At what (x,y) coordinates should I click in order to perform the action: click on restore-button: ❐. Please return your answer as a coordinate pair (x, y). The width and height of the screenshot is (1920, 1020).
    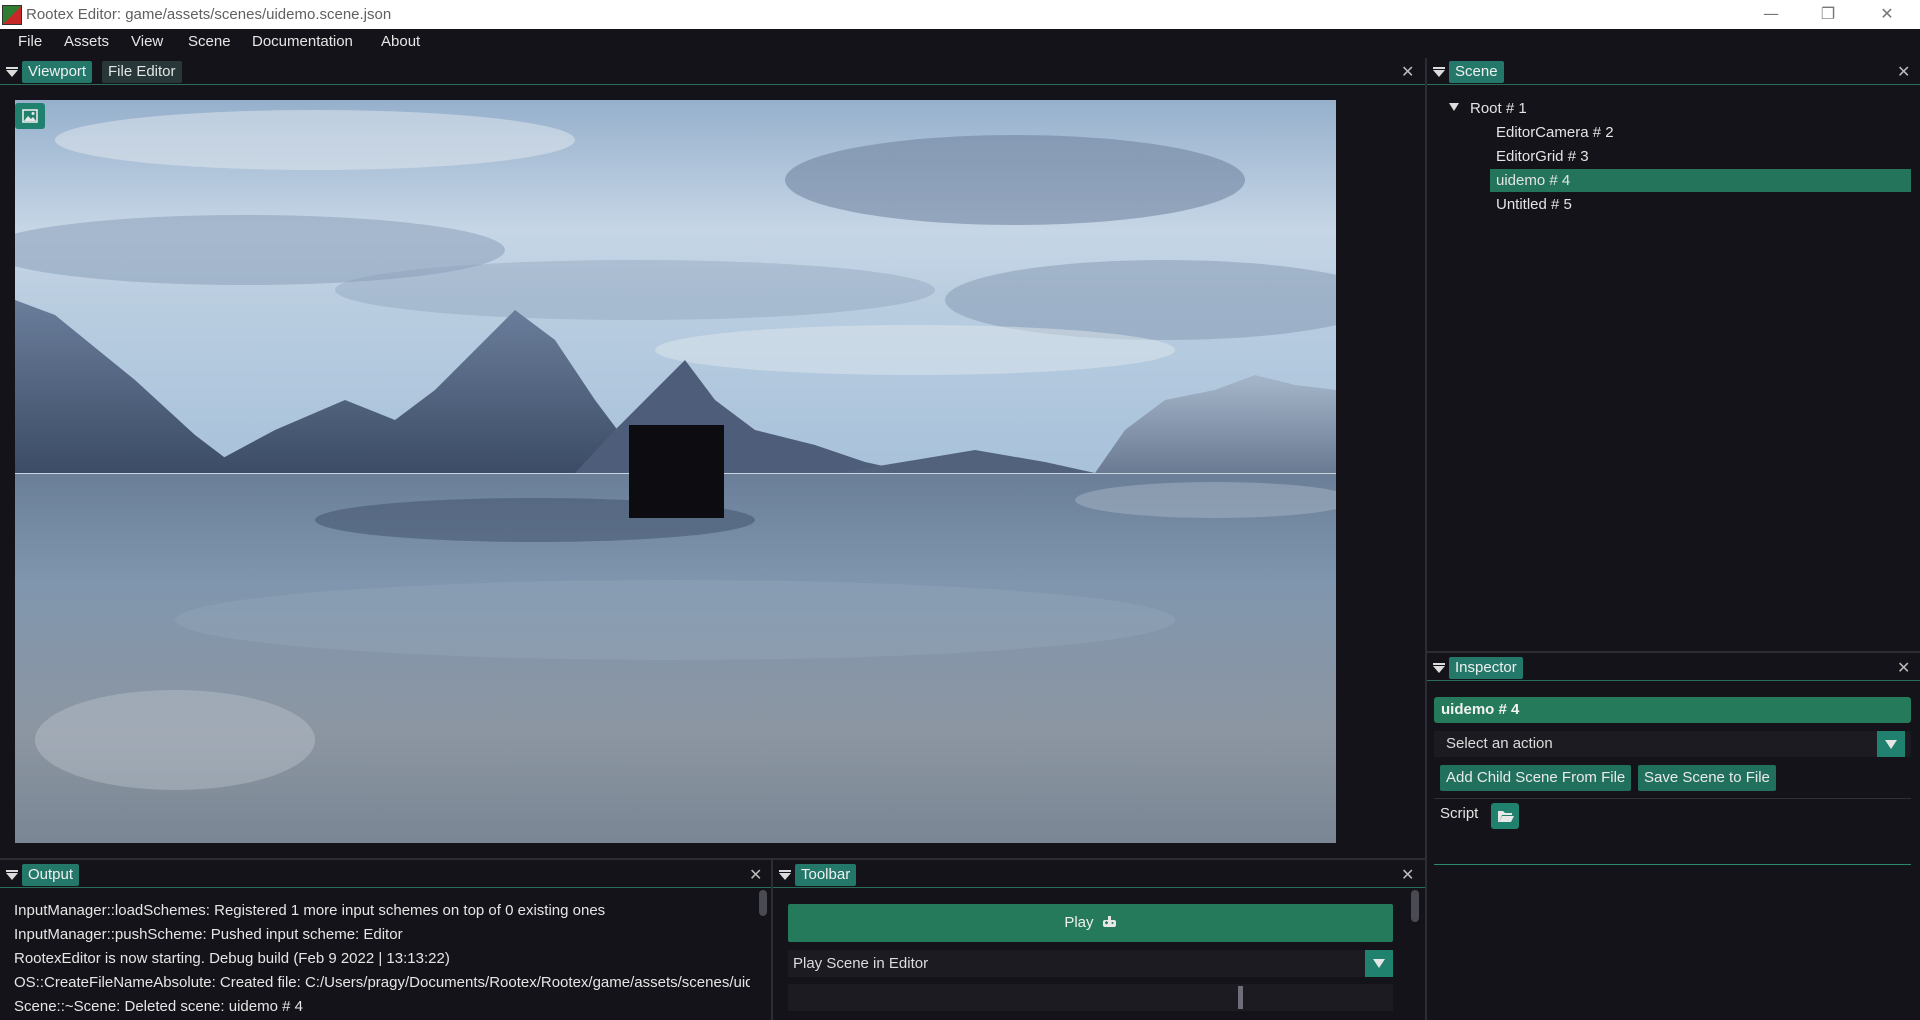
    Looking at the image, I should click on (1828, 14).